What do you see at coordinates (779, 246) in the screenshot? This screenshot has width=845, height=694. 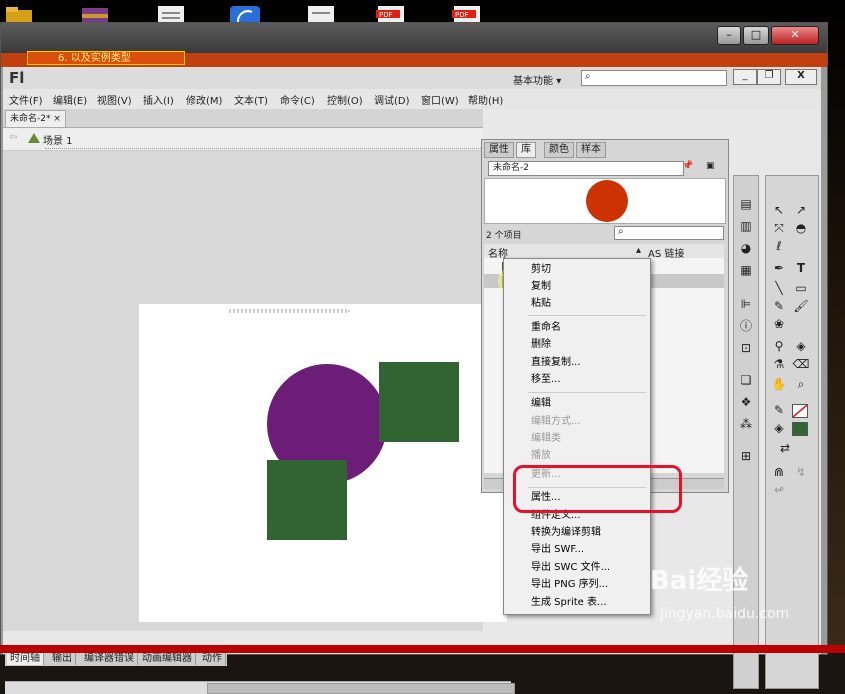 I see `lasso-tool-icon: ℓ` at bounding box center [779, 246].